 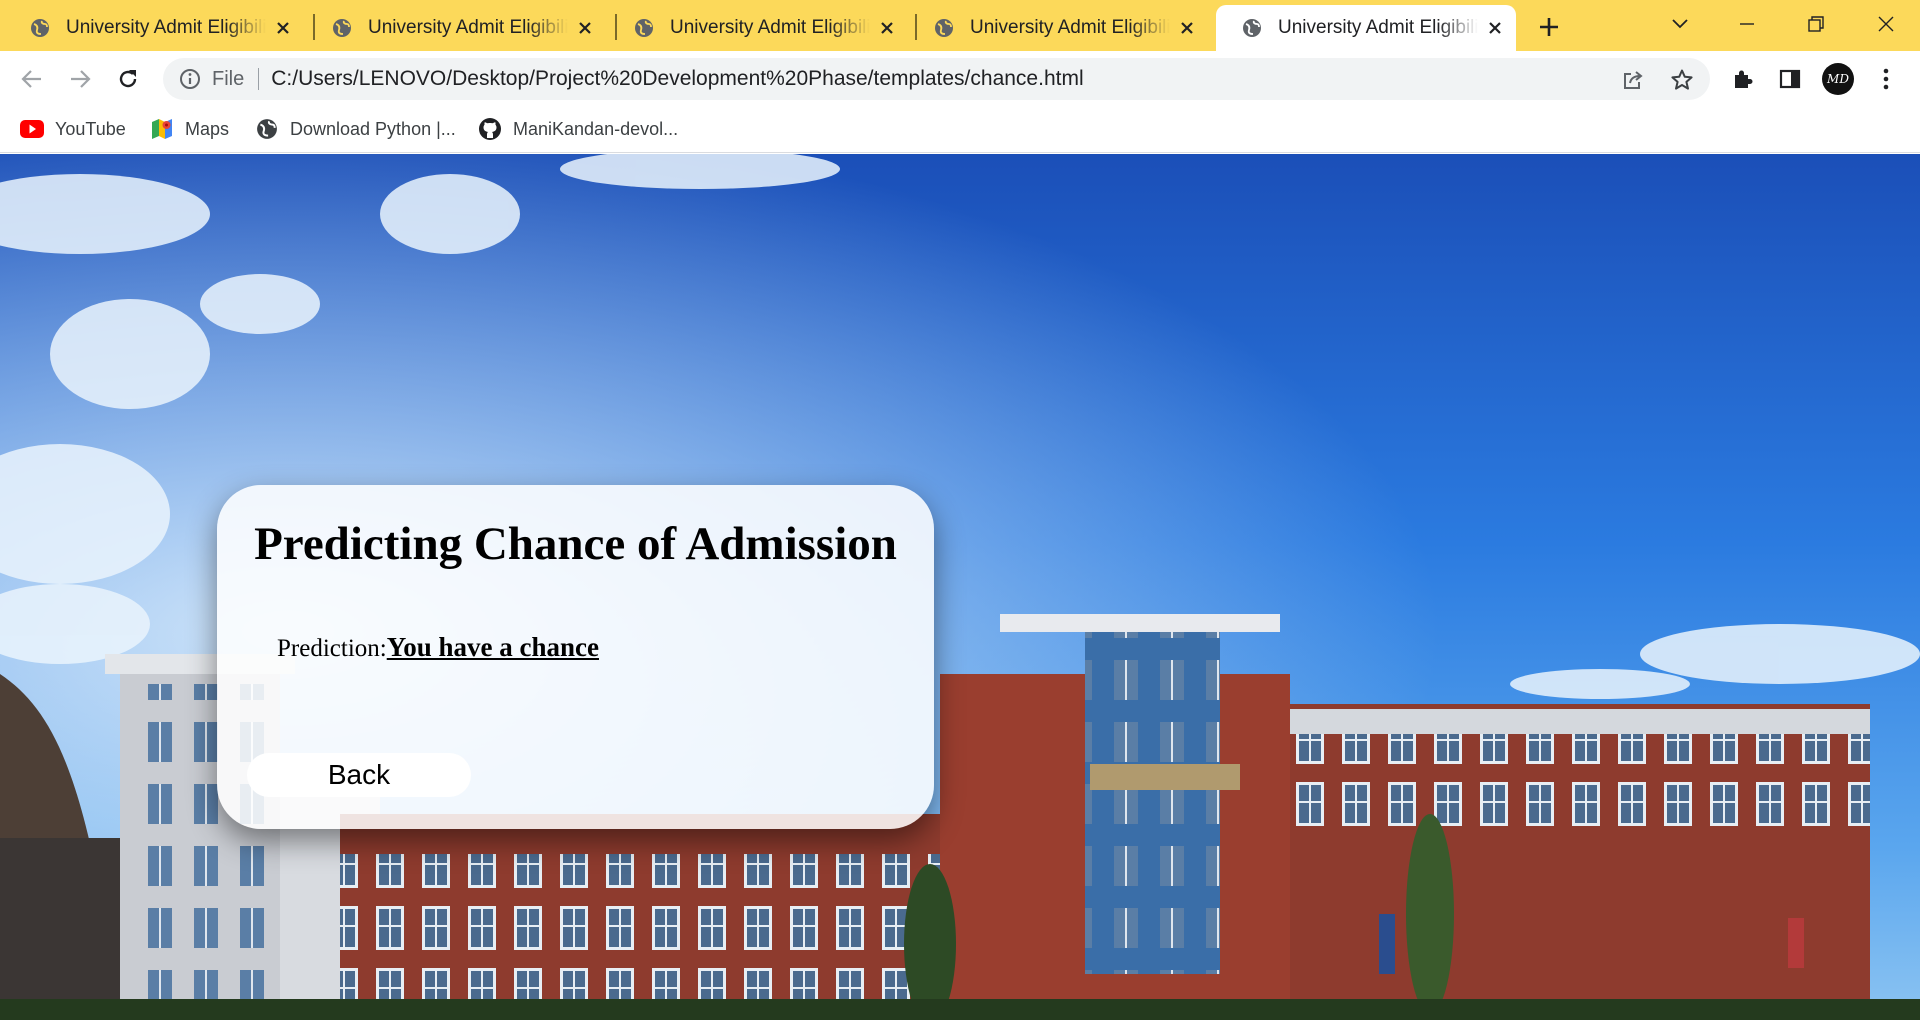 I want to click on avatar: MD, so click(x=1838, y=79).